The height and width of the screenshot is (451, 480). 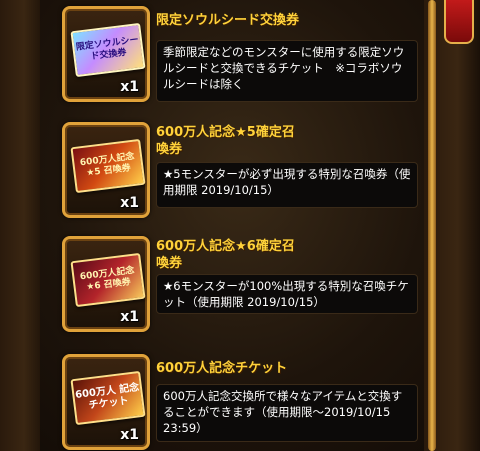 I want to click on item-thumbnail: 600万人記念 ★5 召喚券 x1, so click(x=106, y=170).